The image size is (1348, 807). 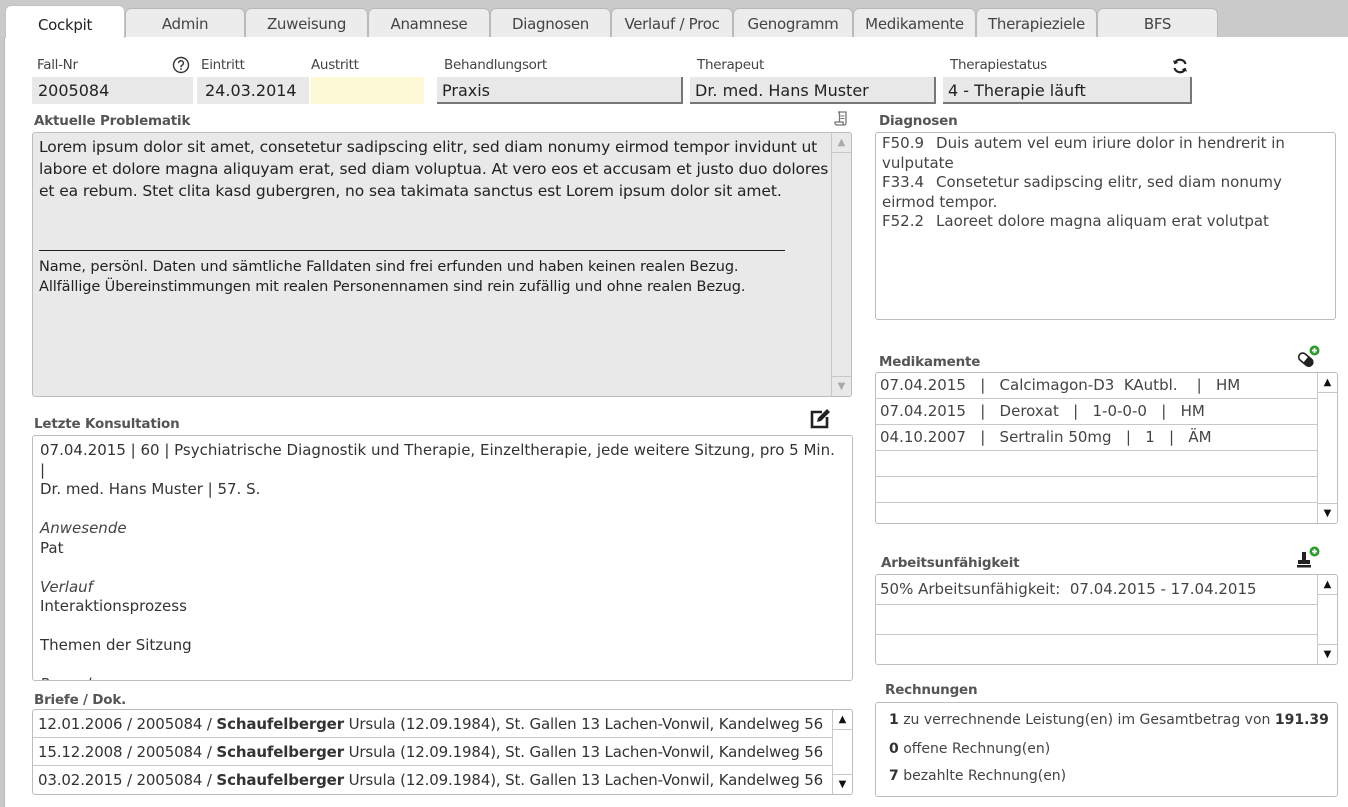 I want to click on fall-nr-label: Fall-Nr, so click(x=57, y=65).